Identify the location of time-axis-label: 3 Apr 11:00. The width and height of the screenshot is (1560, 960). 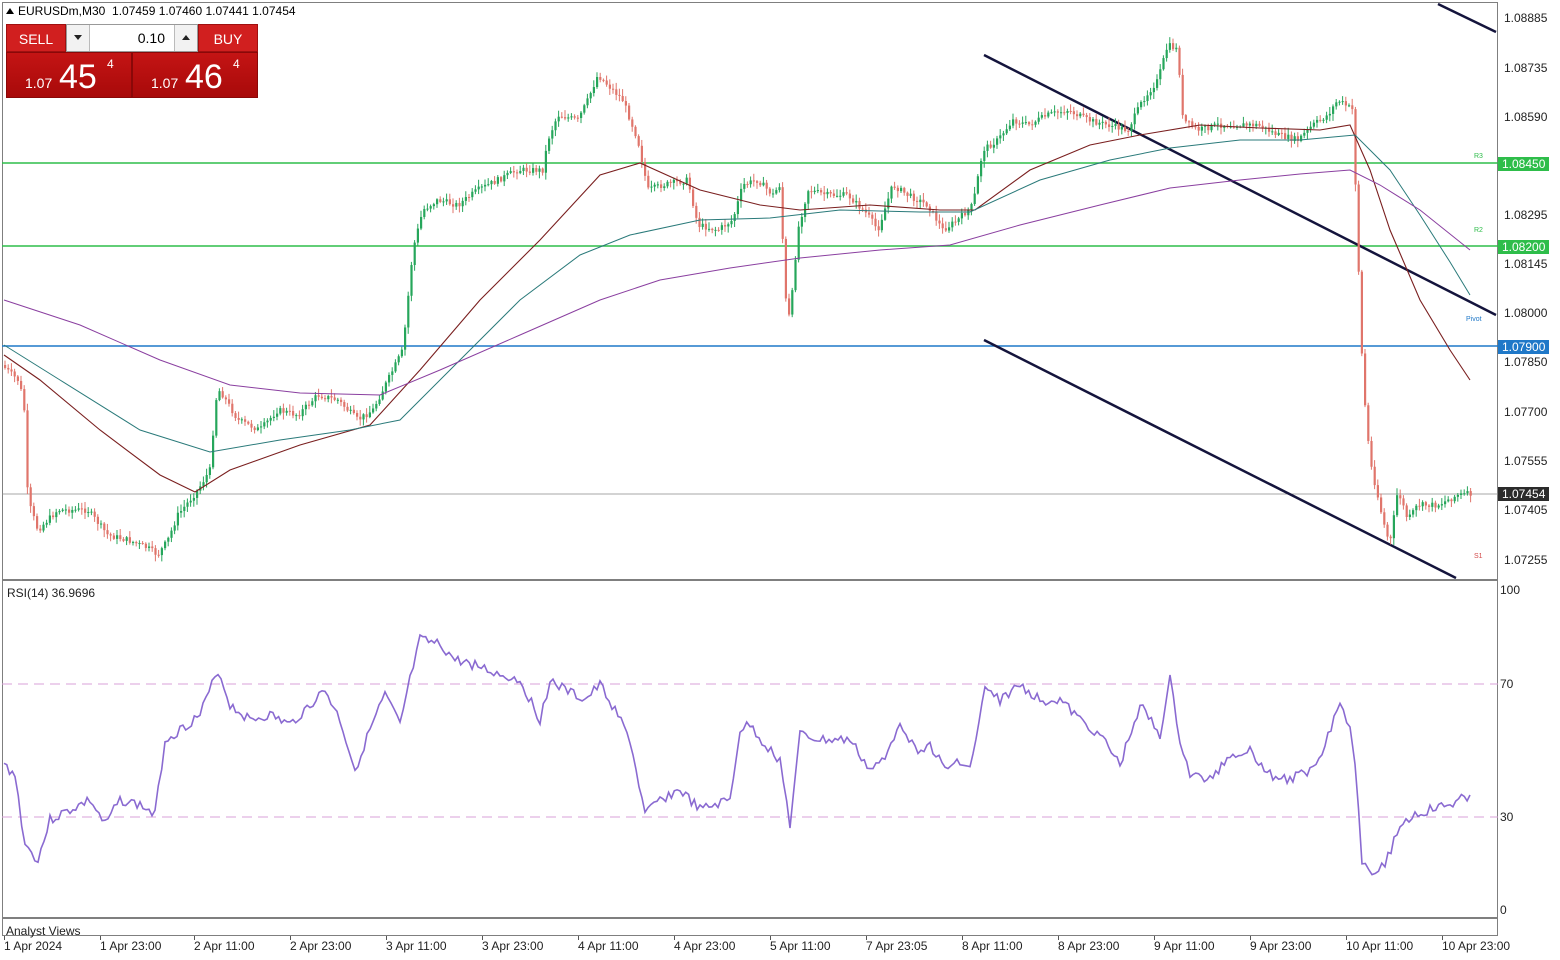
(416, 946).